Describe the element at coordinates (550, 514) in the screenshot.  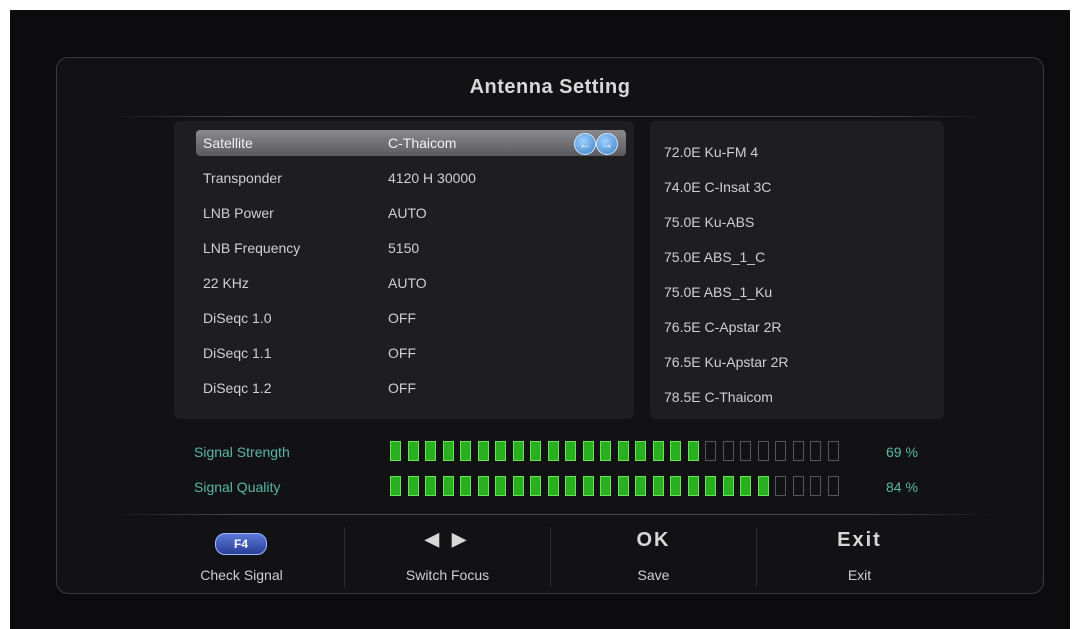
I see `footer-divider` at that location.